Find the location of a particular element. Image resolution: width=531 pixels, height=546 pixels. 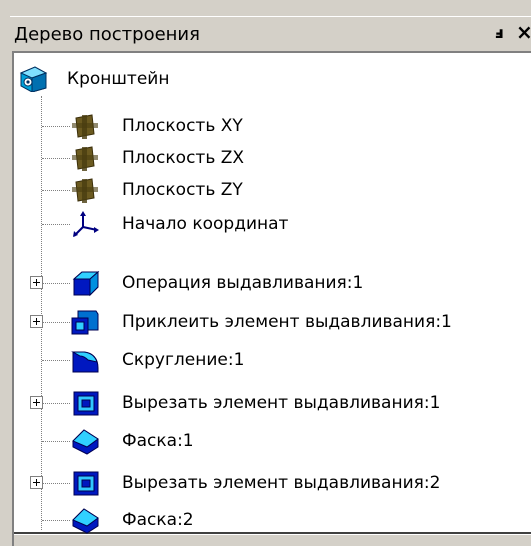

fillet-icon is located at coordinates (85, 362).